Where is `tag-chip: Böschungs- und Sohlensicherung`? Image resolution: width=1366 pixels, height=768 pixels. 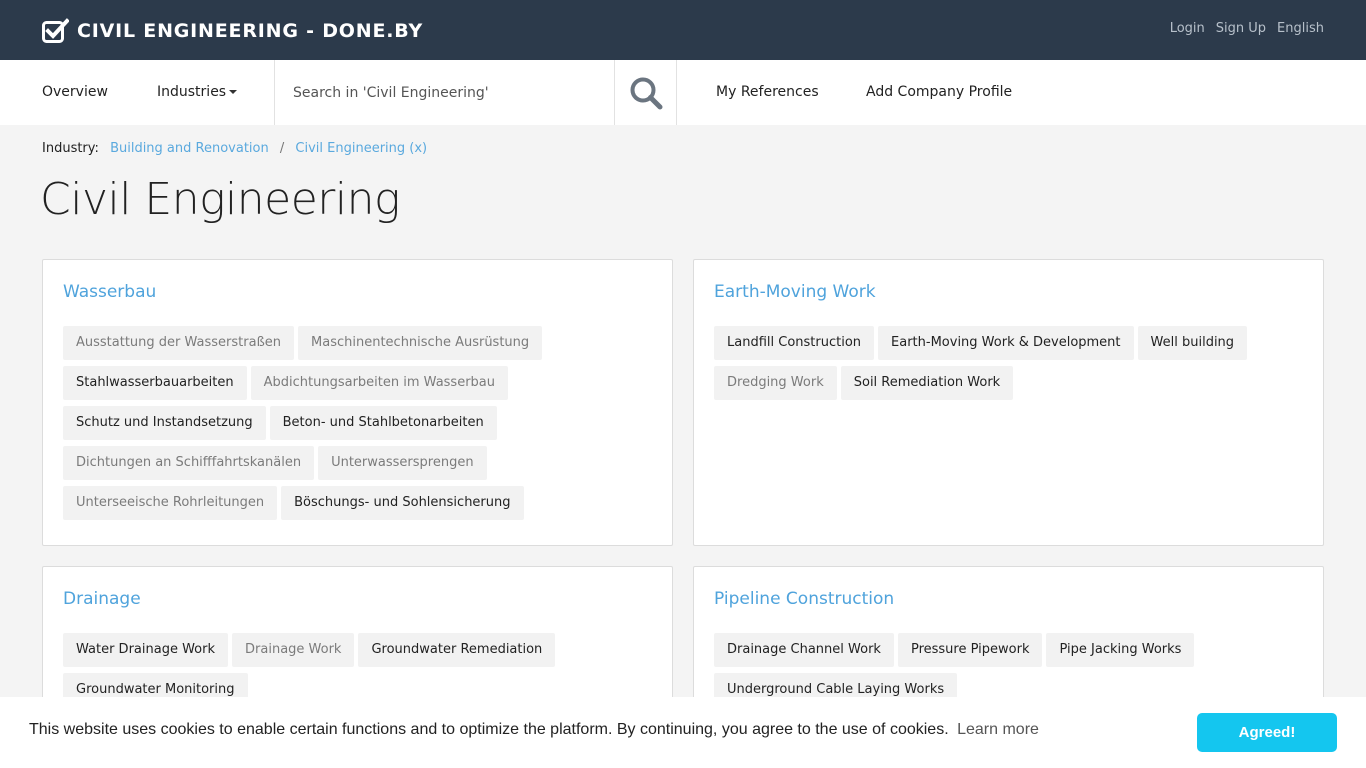
tag-chip: Böschungs- und Sohlensicherung is located at coordinates (402, 503).